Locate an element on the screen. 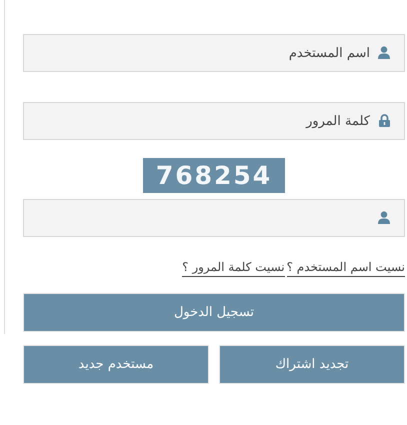 The height and width of the screenshot is (425, 407). button: مستخدم جديد is located at coordinates (116, 364).